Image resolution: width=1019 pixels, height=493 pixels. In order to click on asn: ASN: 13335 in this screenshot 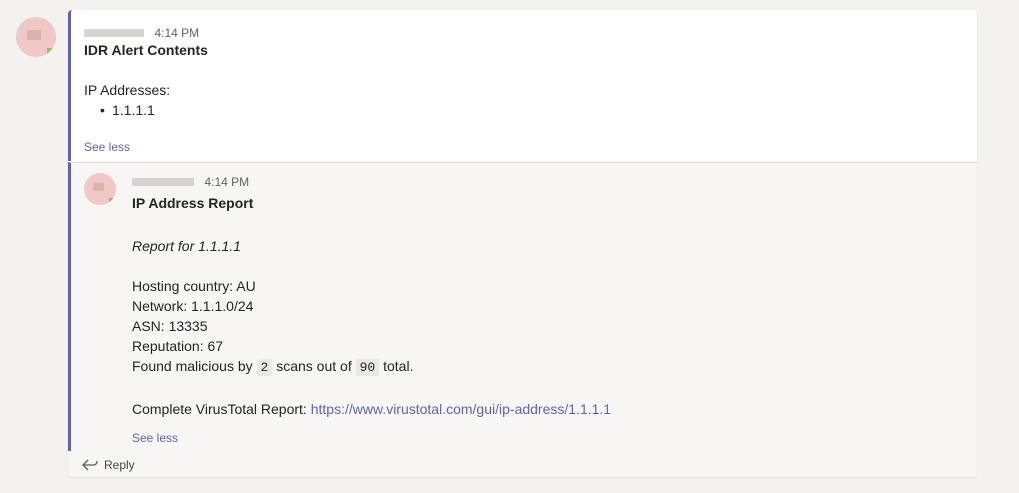, I will do `click(170, 326)`.